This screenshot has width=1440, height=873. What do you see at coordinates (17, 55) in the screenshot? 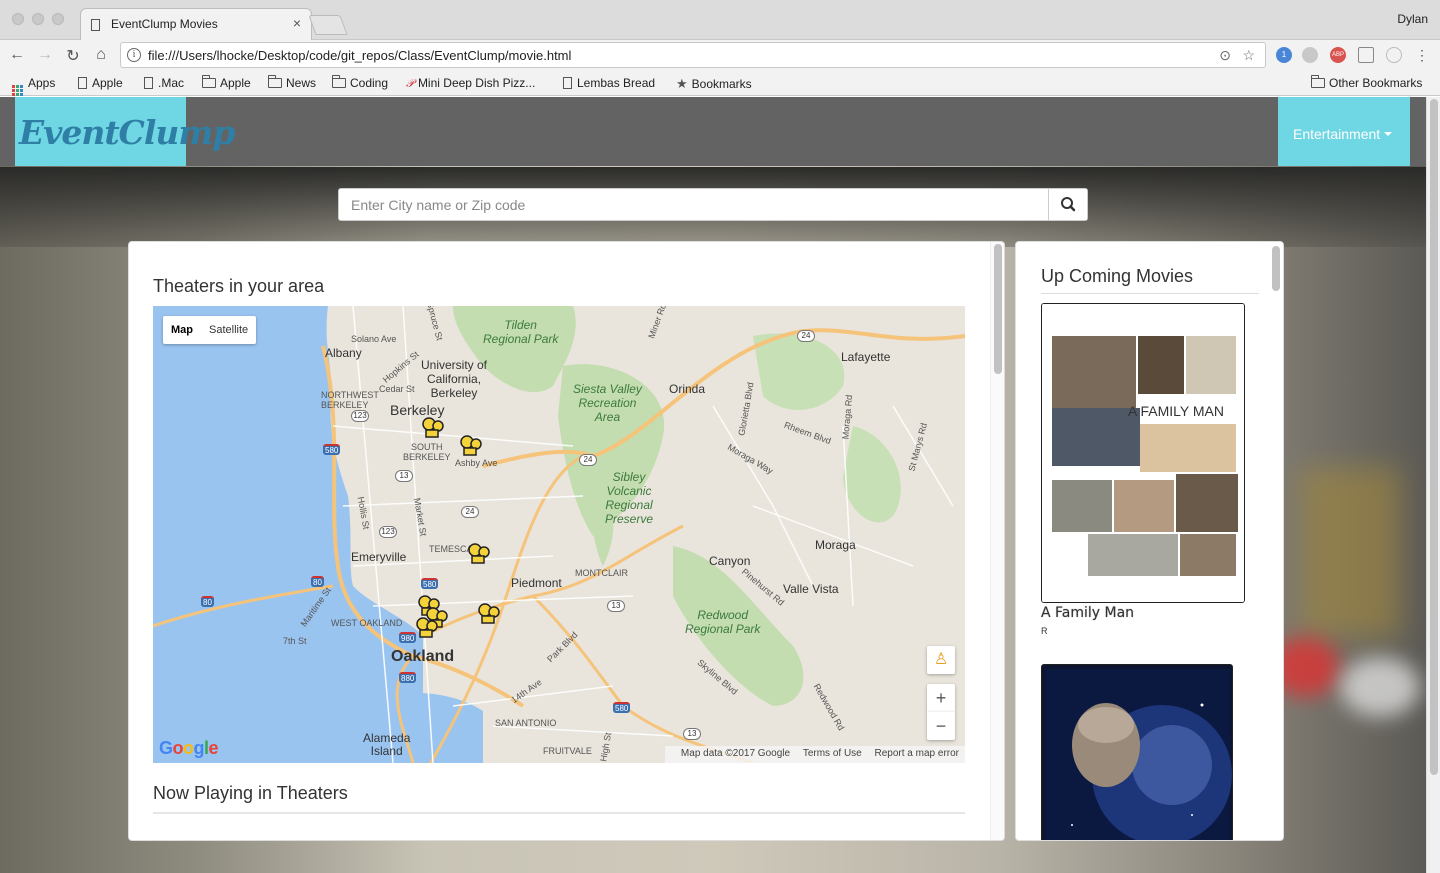
I see `back-icon: ←` at bounding box center [17, 55].